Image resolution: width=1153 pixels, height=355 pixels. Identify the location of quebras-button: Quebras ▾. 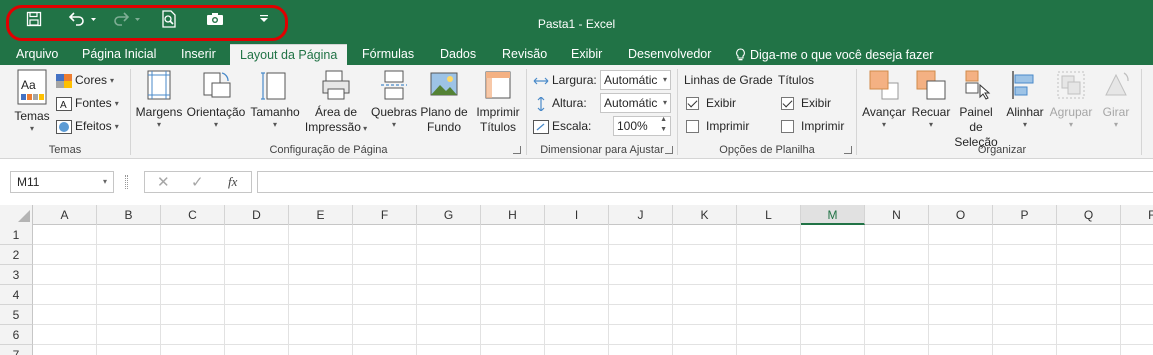
(394, 99).